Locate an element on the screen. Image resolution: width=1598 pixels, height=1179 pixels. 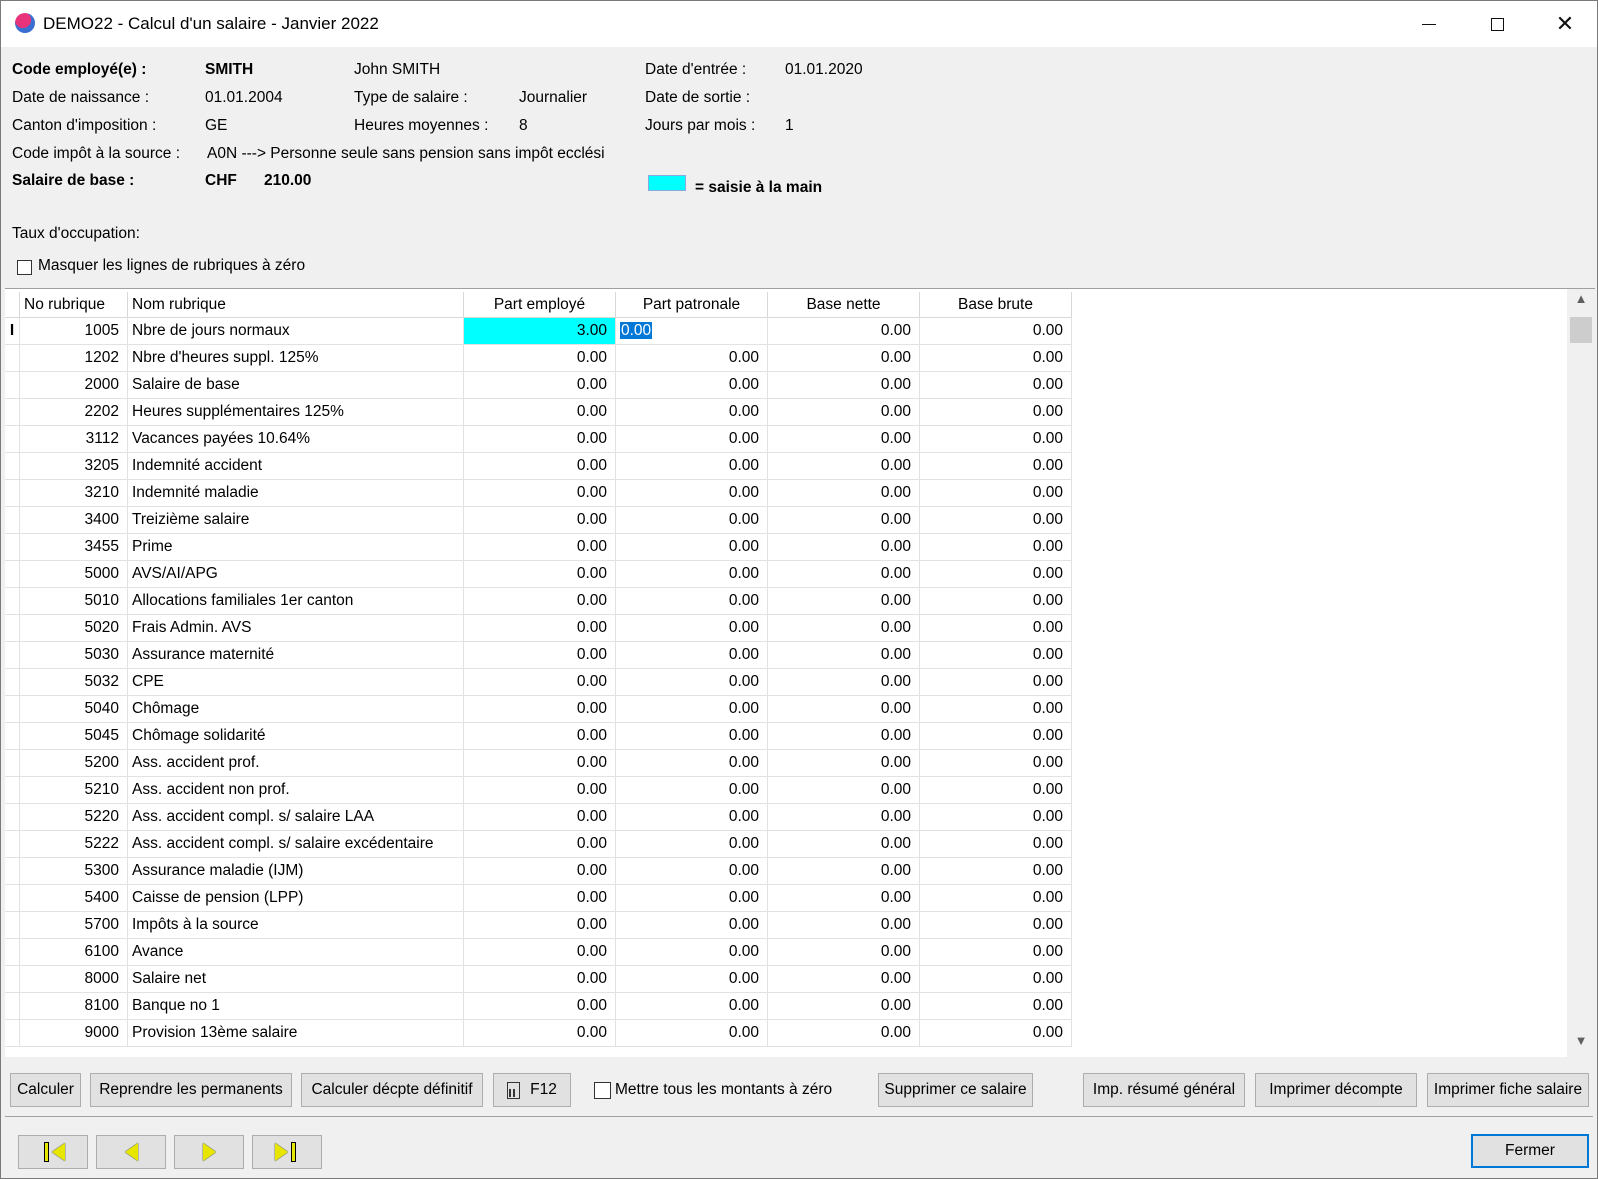
table-row: 5030 Assurance maternité 0.00 0.00 0.00 0.00 is located at coordinates (538, 655).